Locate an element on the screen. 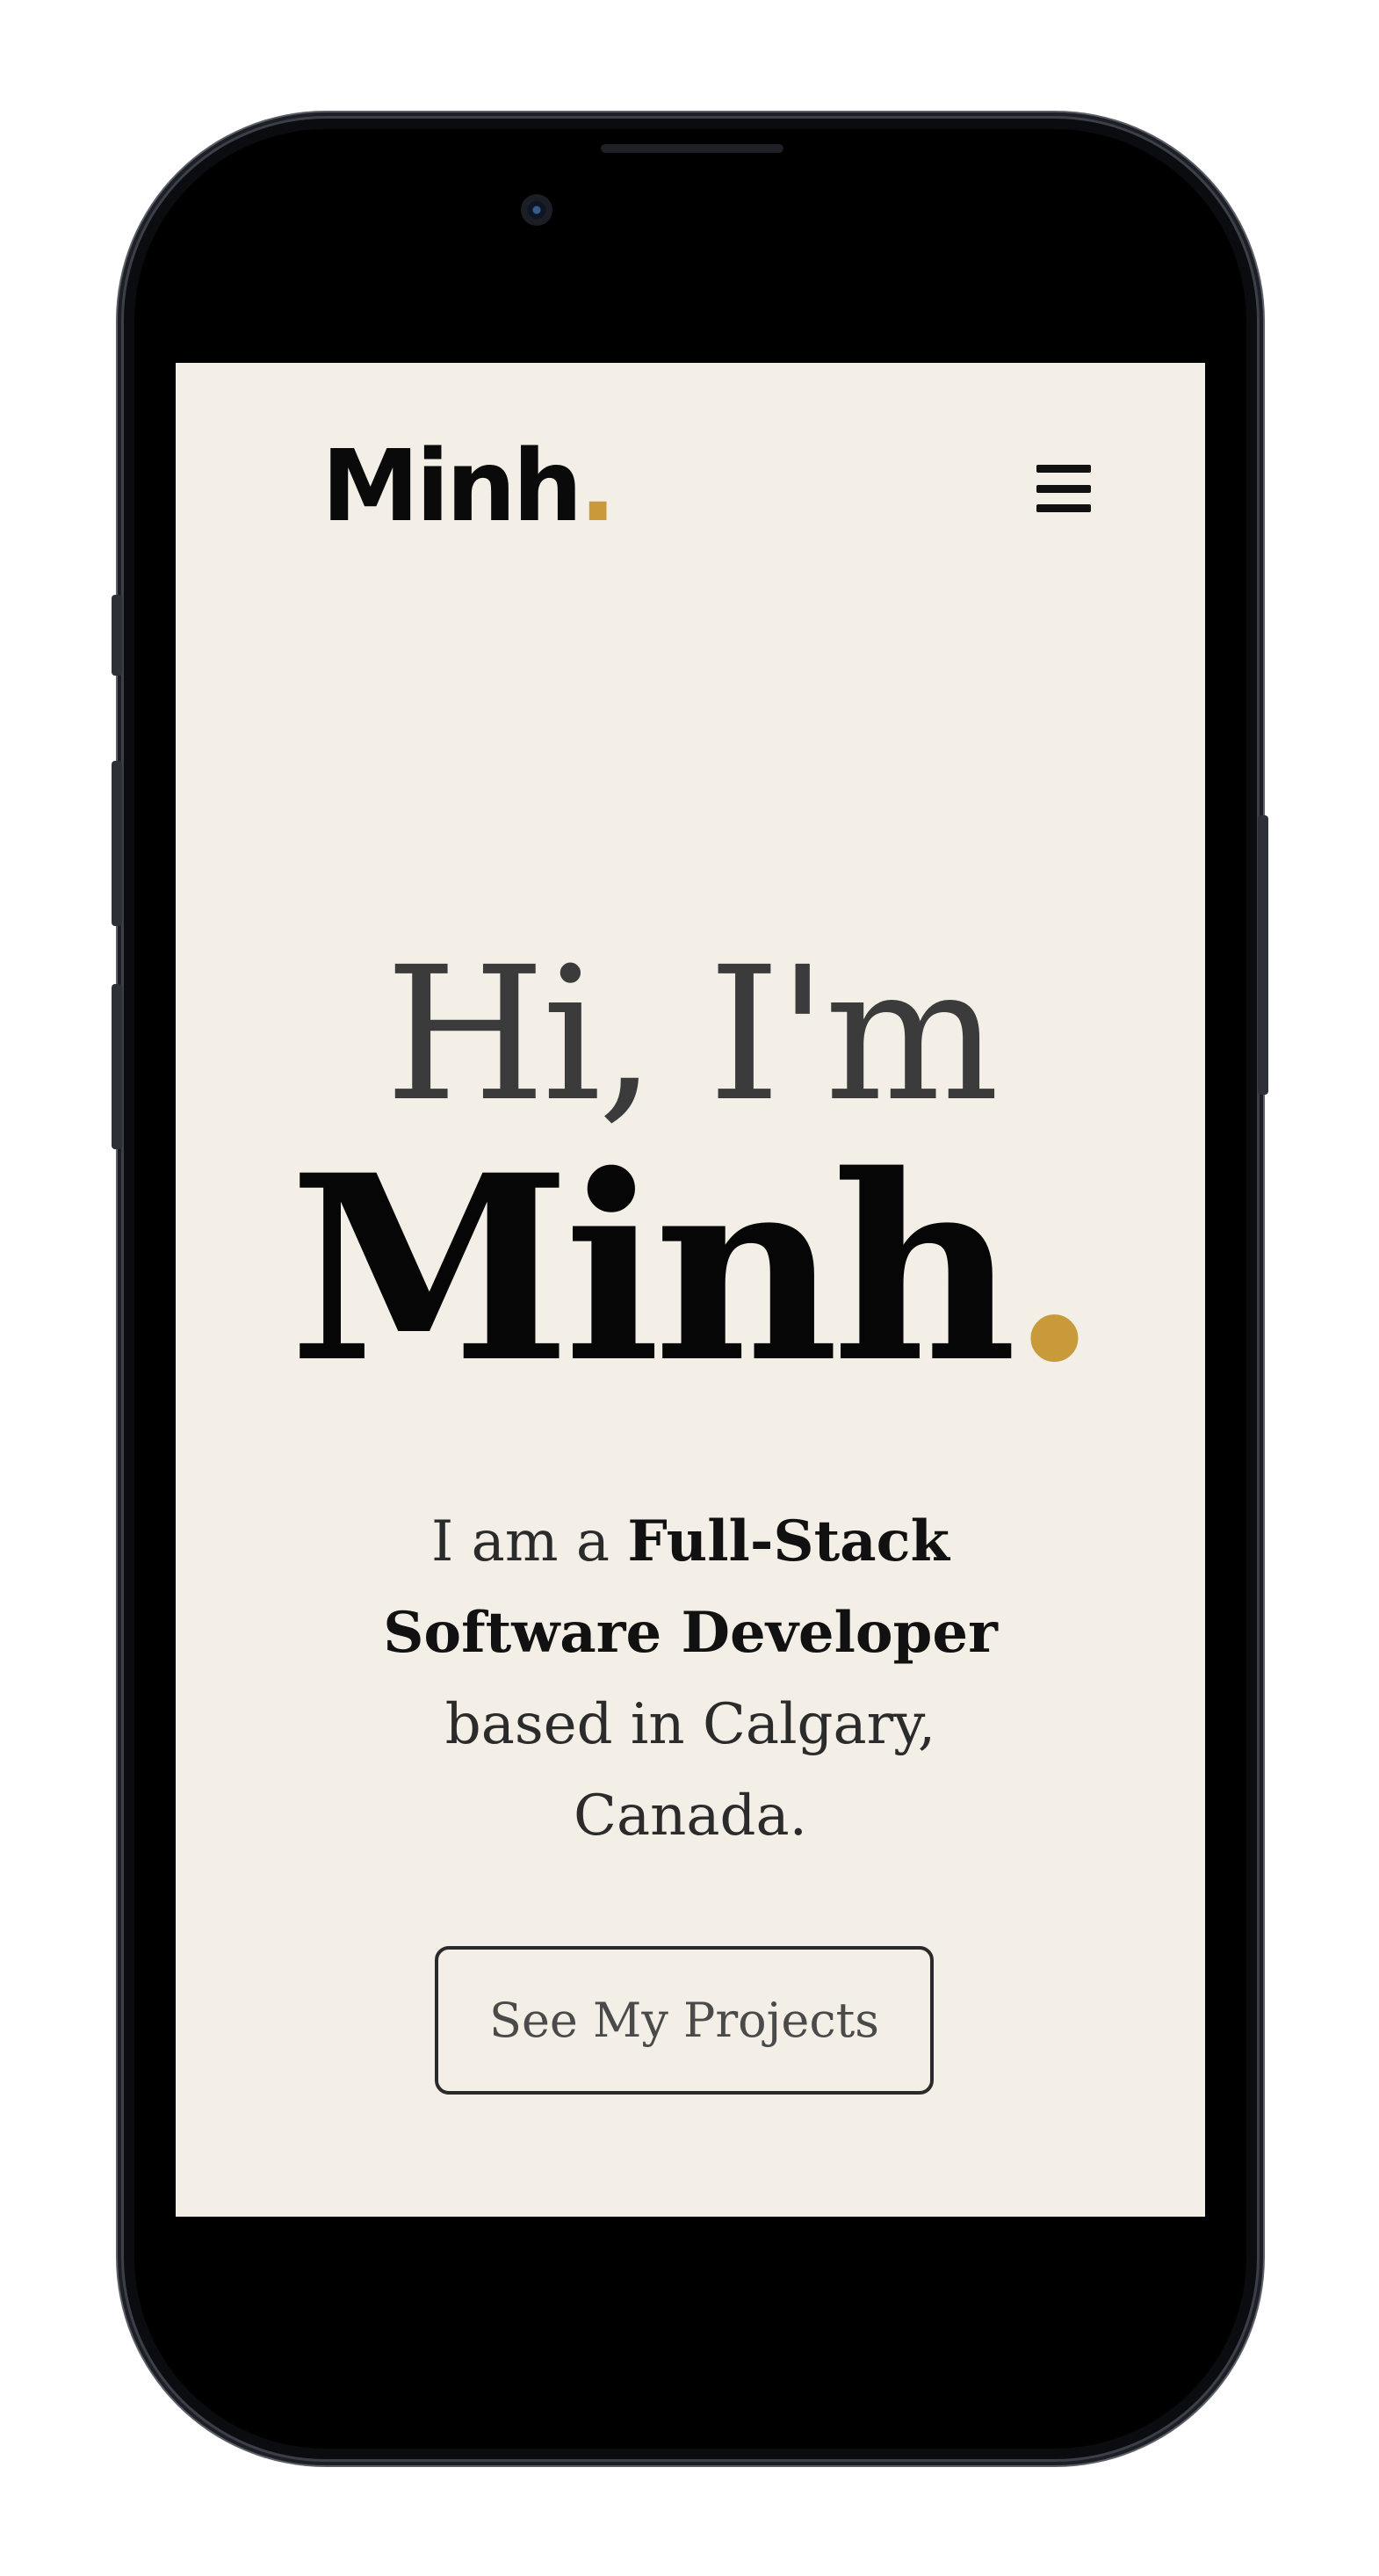 This screenshot has height=2576, width=1379. intro-suffix: based in Calgary, Canada. is located at coordinates (690, 1770).